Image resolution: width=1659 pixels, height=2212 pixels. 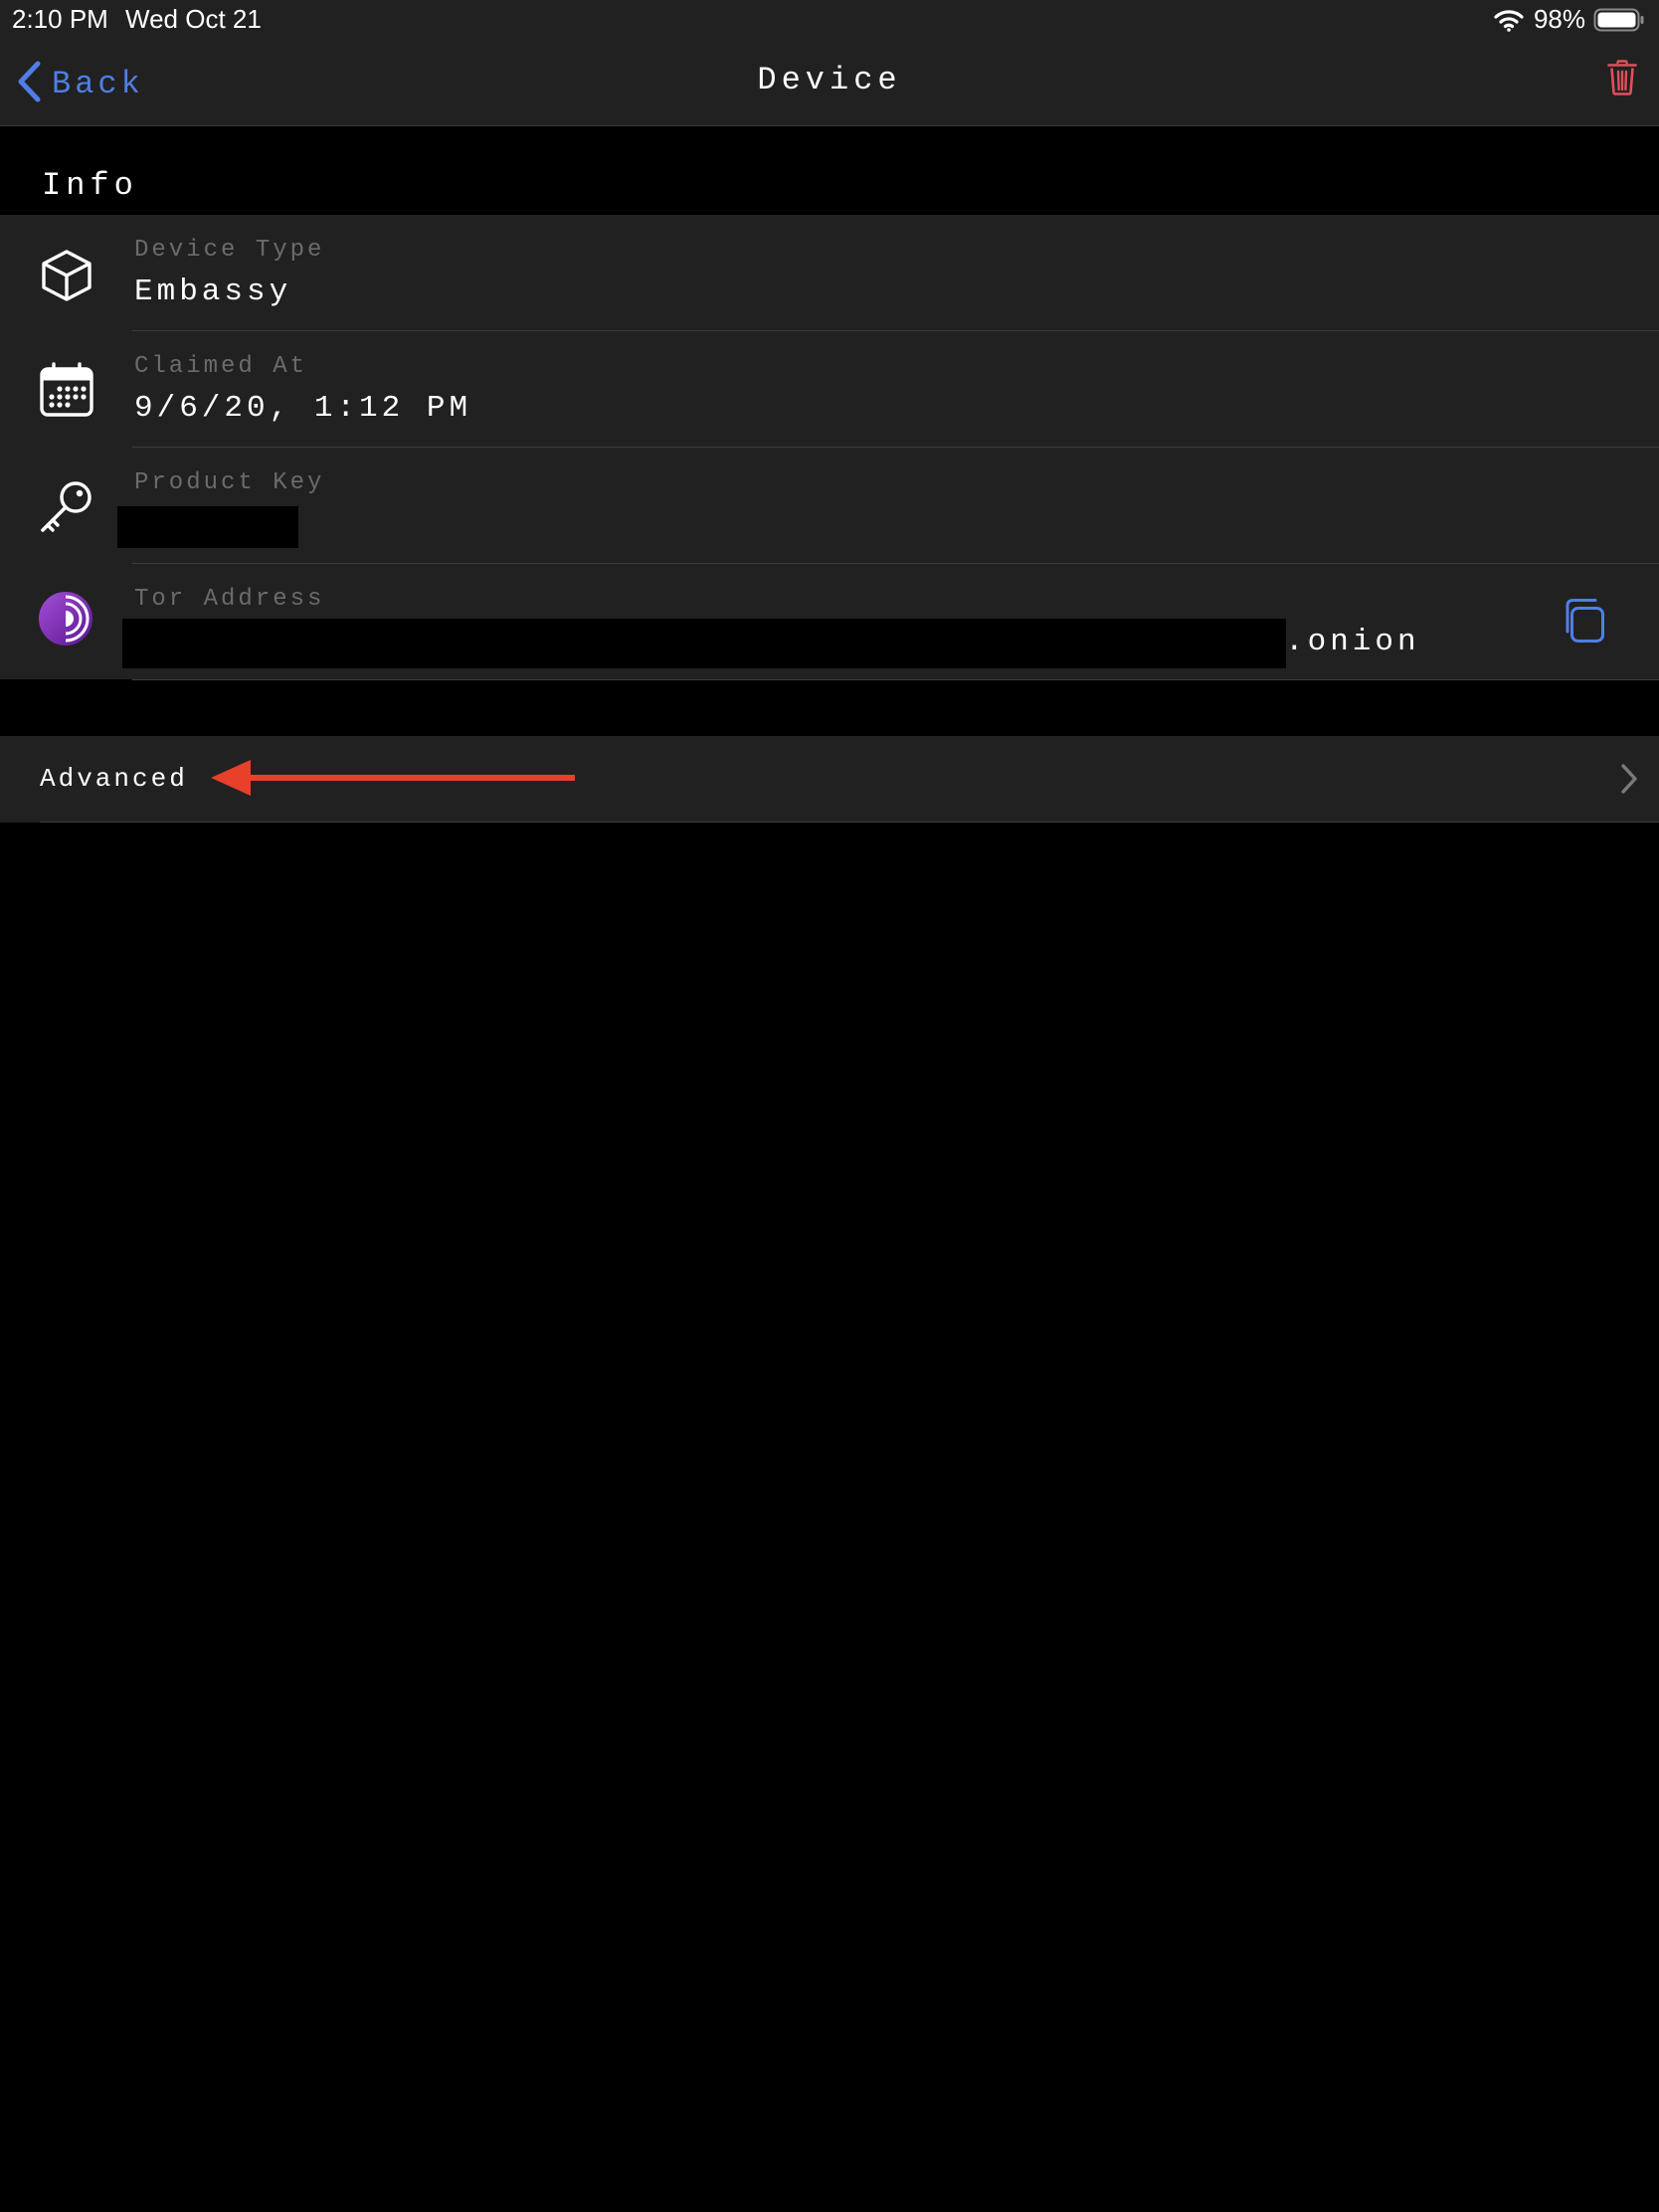 I want to click on onion-suffix: .onion, so click(x=1352, y=642).